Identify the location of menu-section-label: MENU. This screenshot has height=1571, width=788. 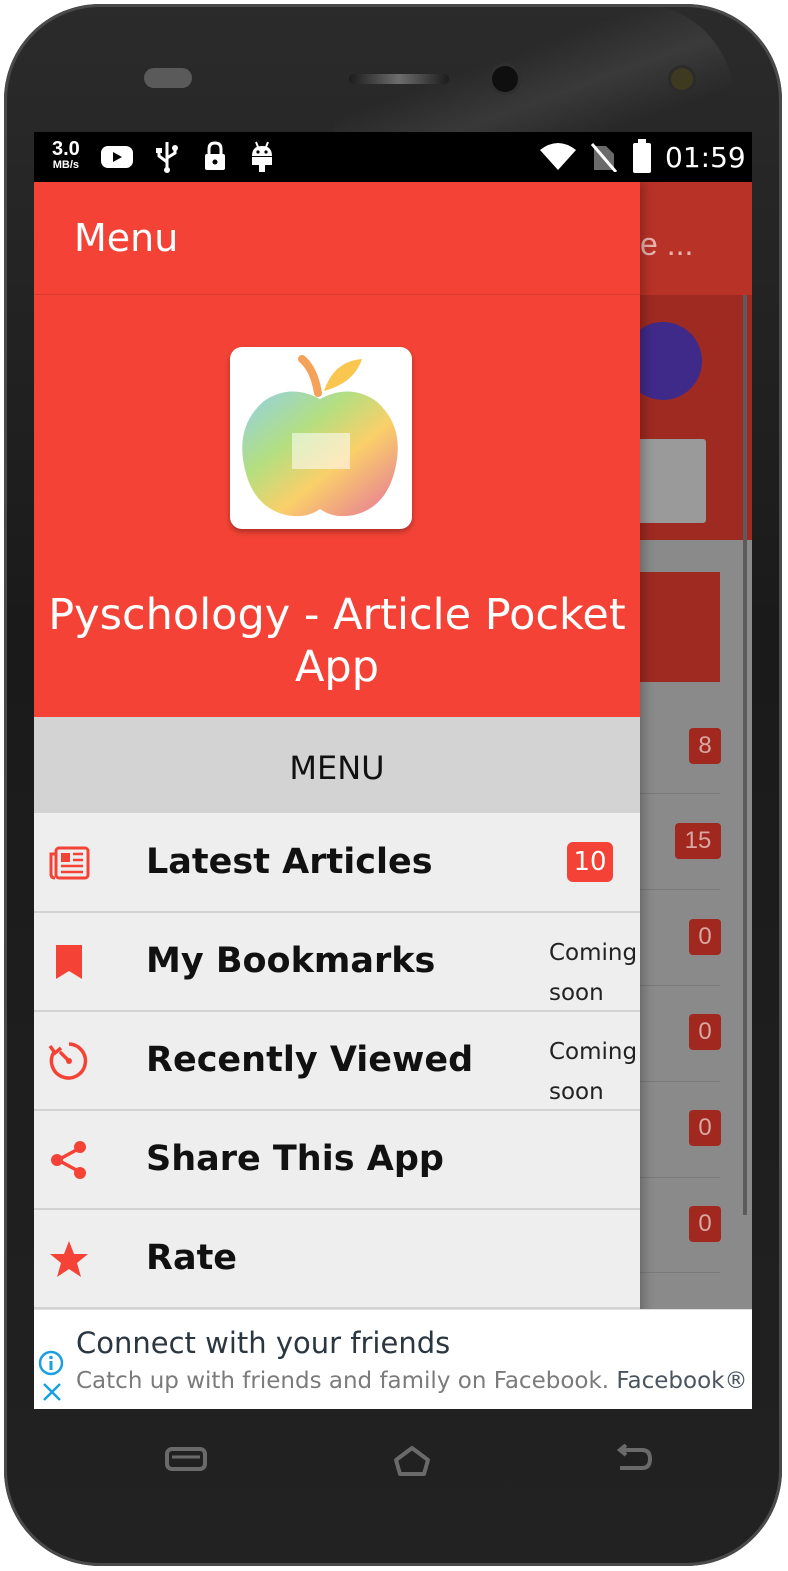
(337, 768).